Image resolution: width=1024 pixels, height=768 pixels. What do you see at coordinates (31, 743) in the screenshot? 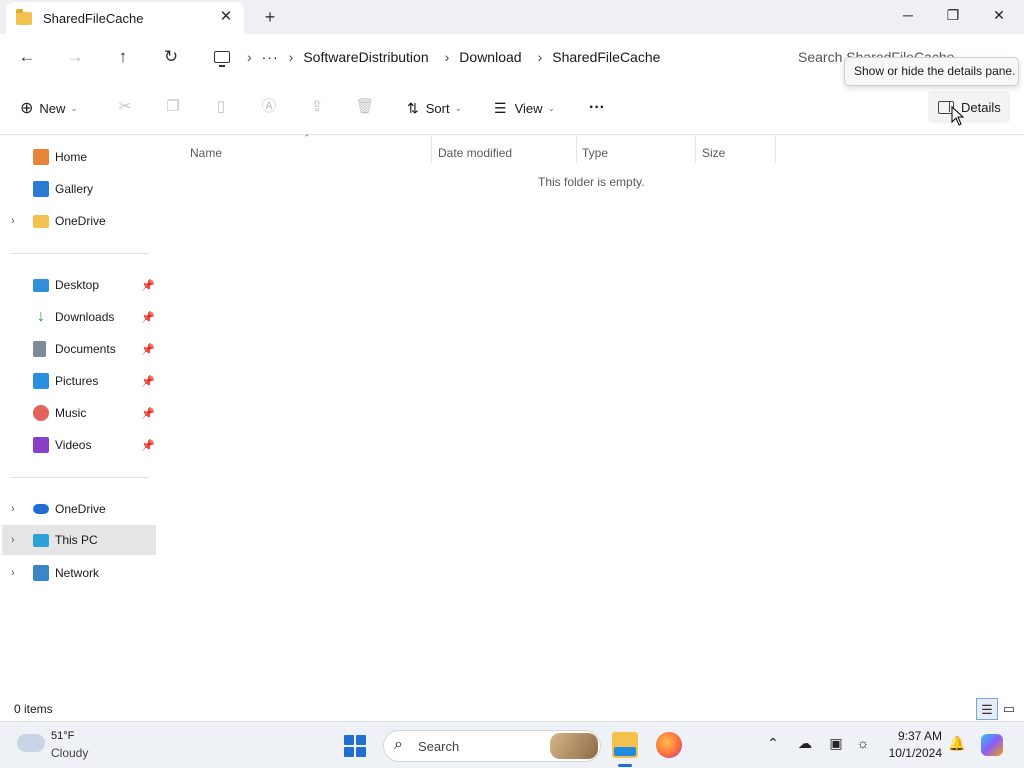
I see `cloud-weather-icon` at bounding box center [31, 743].